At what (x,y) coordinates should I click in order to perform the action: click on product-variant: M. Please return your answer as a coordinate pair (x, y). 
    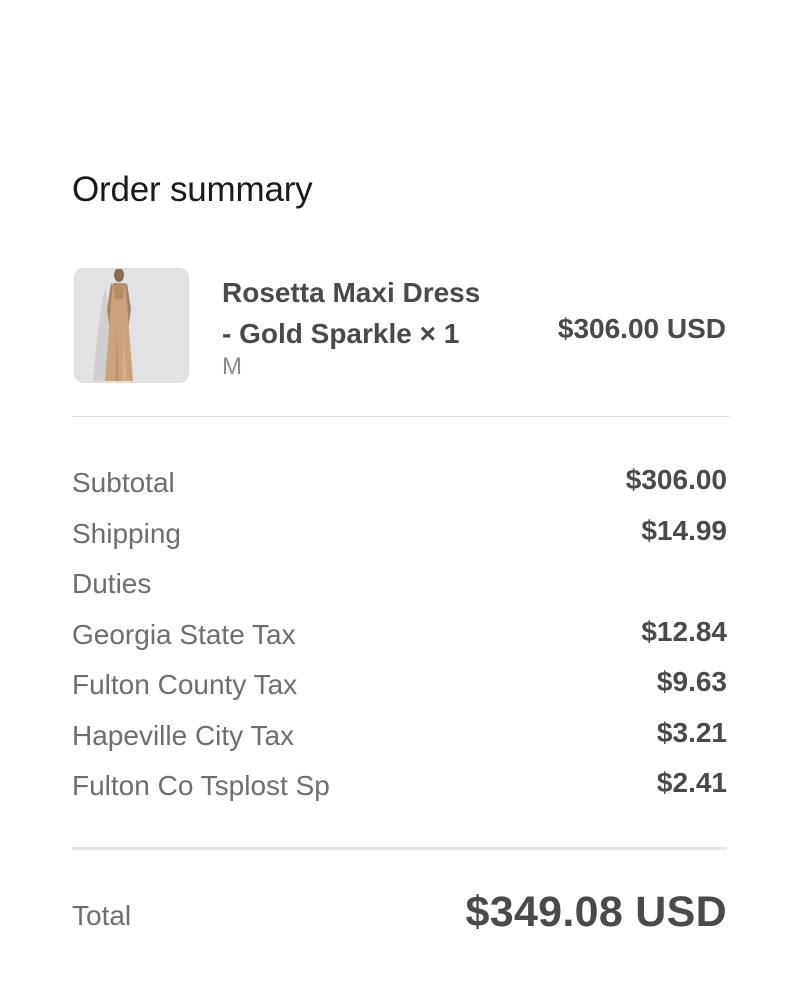
    Looking at the image, I should click on (232, 366).